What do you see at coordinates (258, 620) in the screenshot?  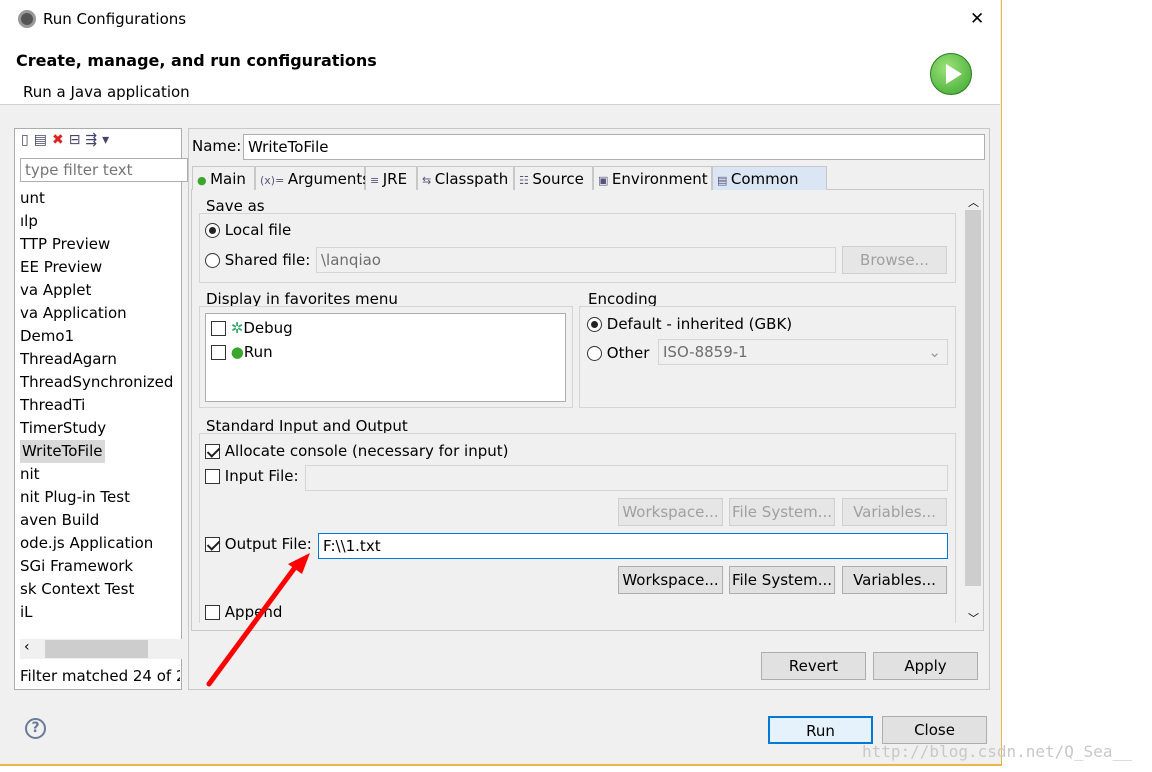 I see `annotation-arrow` at bounding box center [258, 620].